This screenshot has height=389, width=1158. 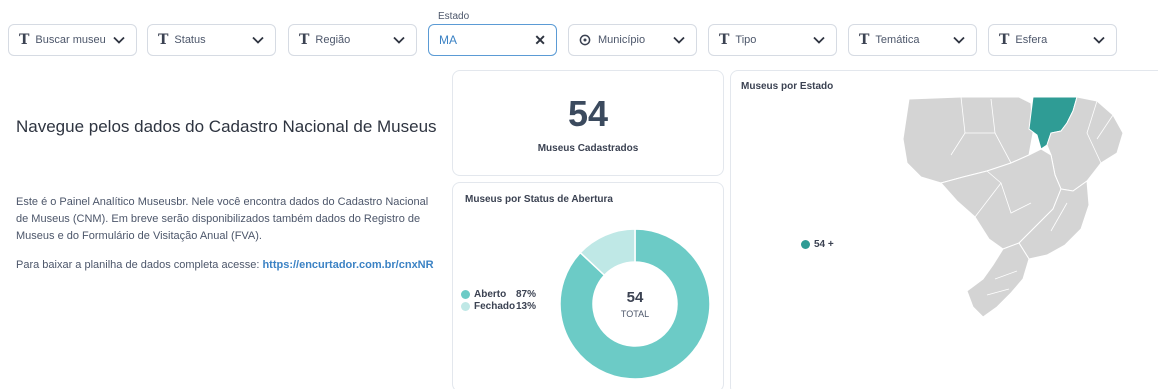 I want to click on filter-tematica: T Temática, so click(x=912, y=40).